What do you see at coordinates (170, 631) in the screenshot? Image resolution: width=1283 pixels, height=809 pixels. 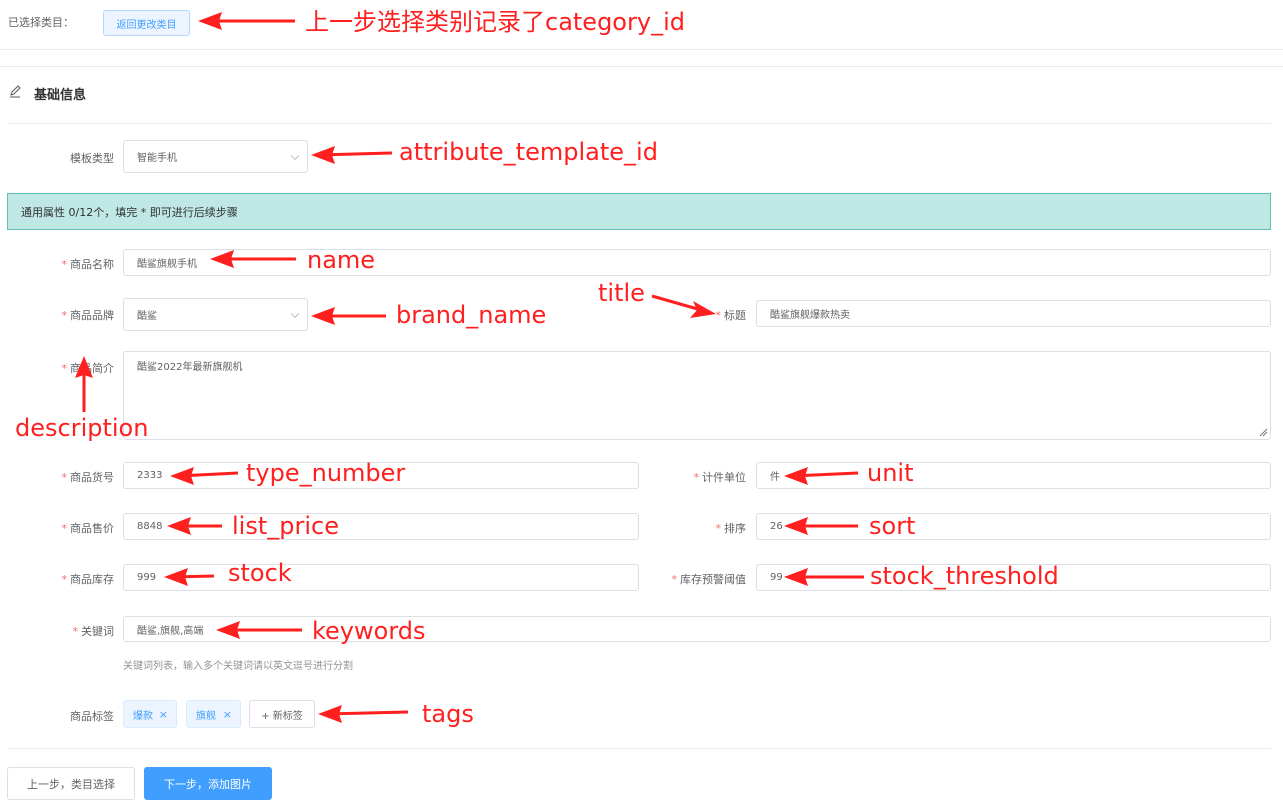 I see `keywords-value: 酷鲨,旗舰,高端` at bounding box center [170, 631].